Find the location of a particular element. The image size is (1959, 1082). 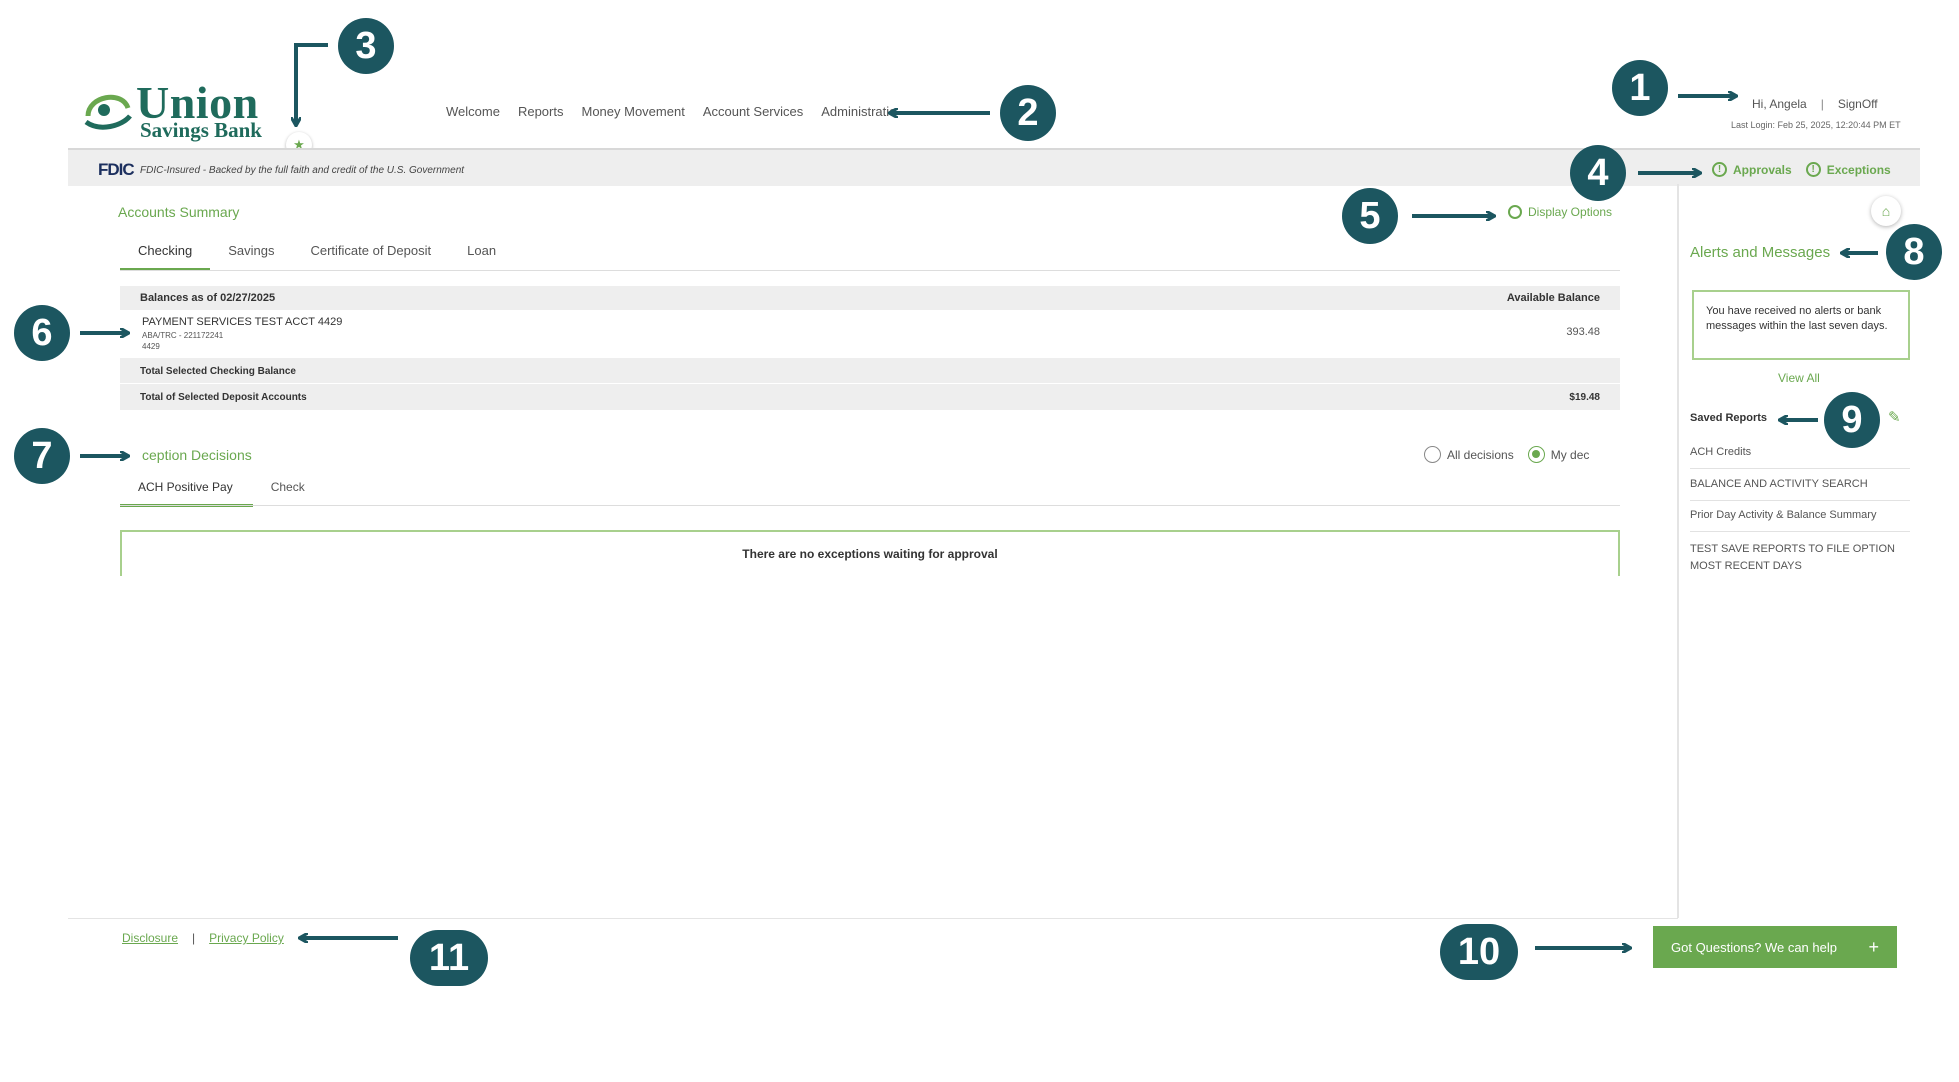

callout-badge: 10 is located at coordinates (1479, 952).